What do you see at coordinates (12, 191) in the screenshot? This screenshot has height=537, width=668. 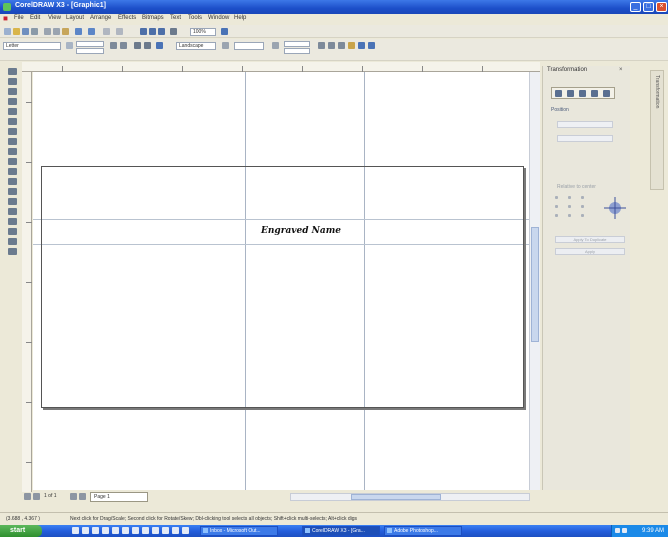 I see `interactive-blend-tool-icon` at bounding box center [12, 191].